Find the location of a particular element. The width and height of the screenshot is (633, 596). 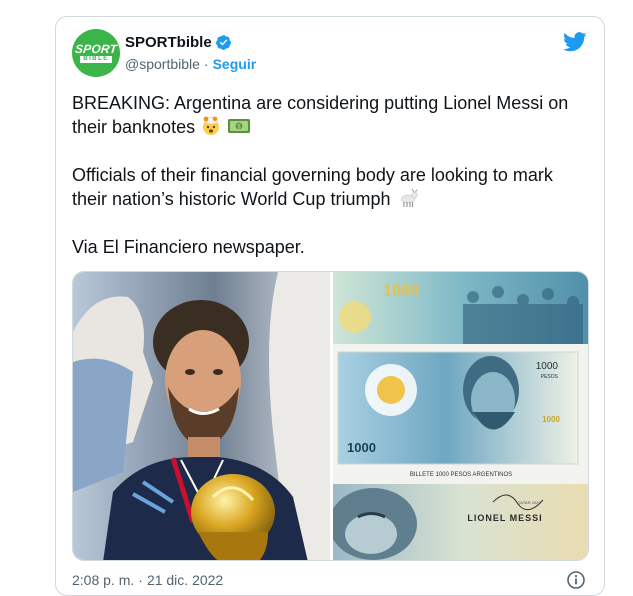

goat-emoji-icon is located at coordinates (409, 197).